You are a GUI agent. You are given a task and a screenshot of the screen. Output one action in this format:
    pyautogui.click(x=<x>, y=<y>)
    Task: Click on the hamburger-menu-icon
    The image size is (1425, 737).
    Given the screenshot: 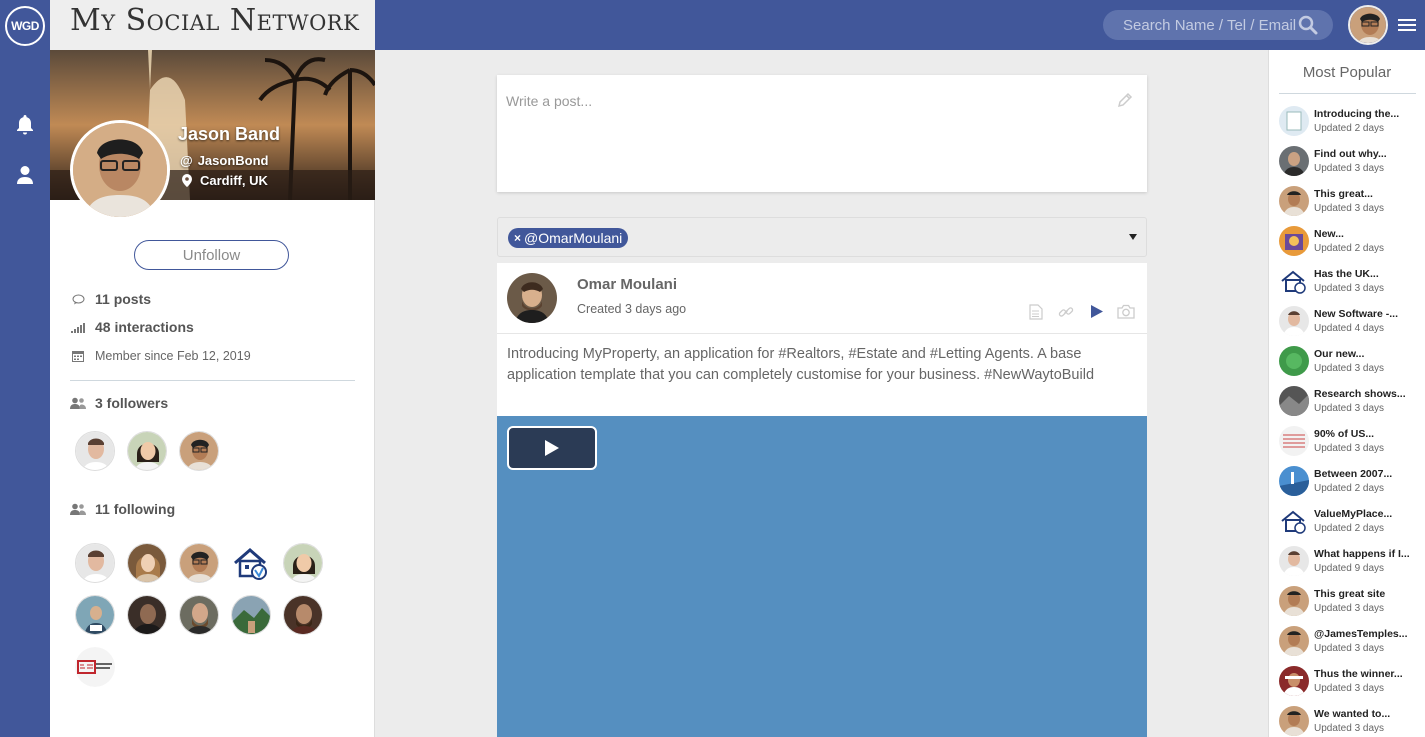 What is the action you would take?
    pyautogui.click(x=1407, y=25)
    